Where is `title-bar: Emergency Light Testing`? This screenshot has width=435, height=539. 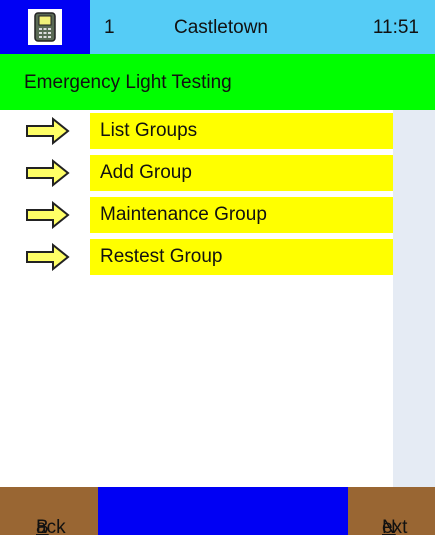 title-bar: Emergency Light Testing is located at coordinates (217, 82).